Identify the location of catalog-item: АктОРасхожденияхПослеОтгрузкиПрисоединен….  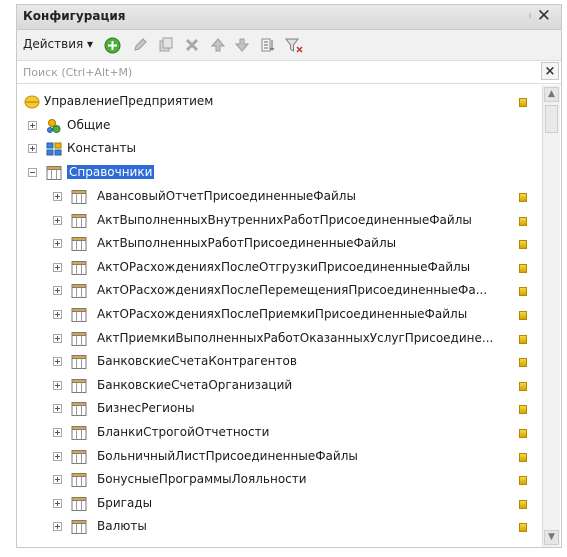
(275, 268).